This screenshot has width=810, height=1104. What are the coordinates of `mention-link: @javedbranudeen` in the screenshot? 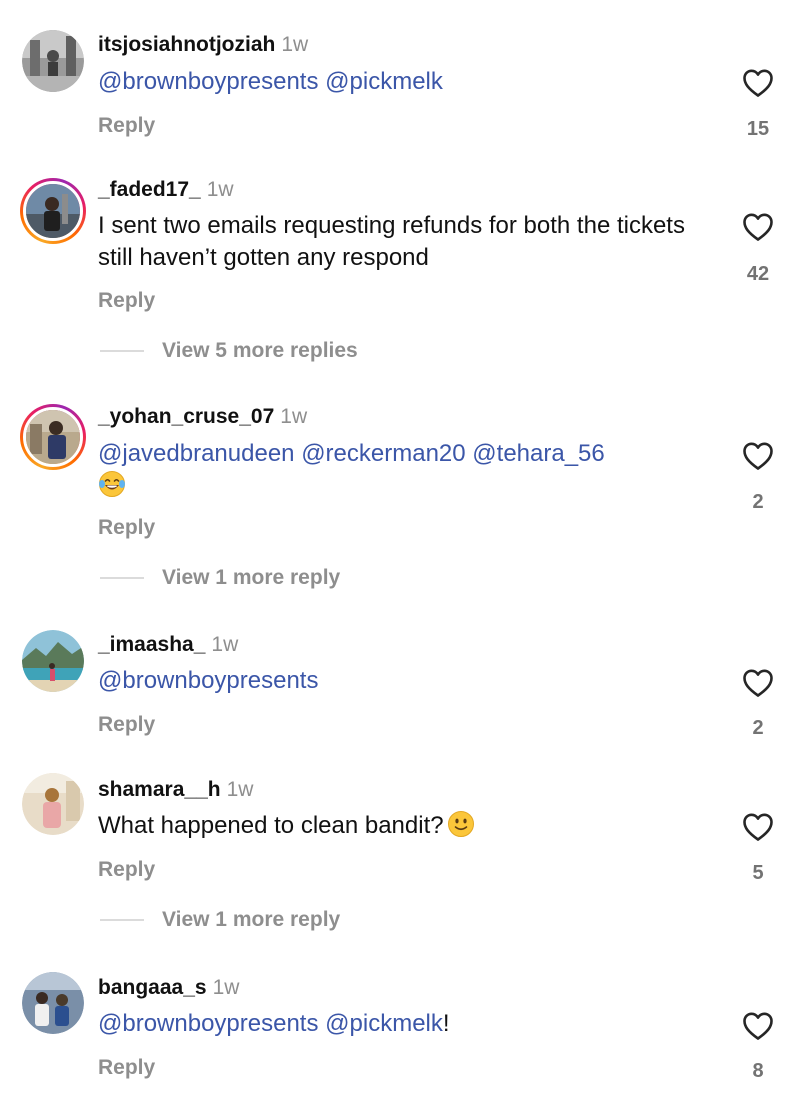 It's located at (196, 453).